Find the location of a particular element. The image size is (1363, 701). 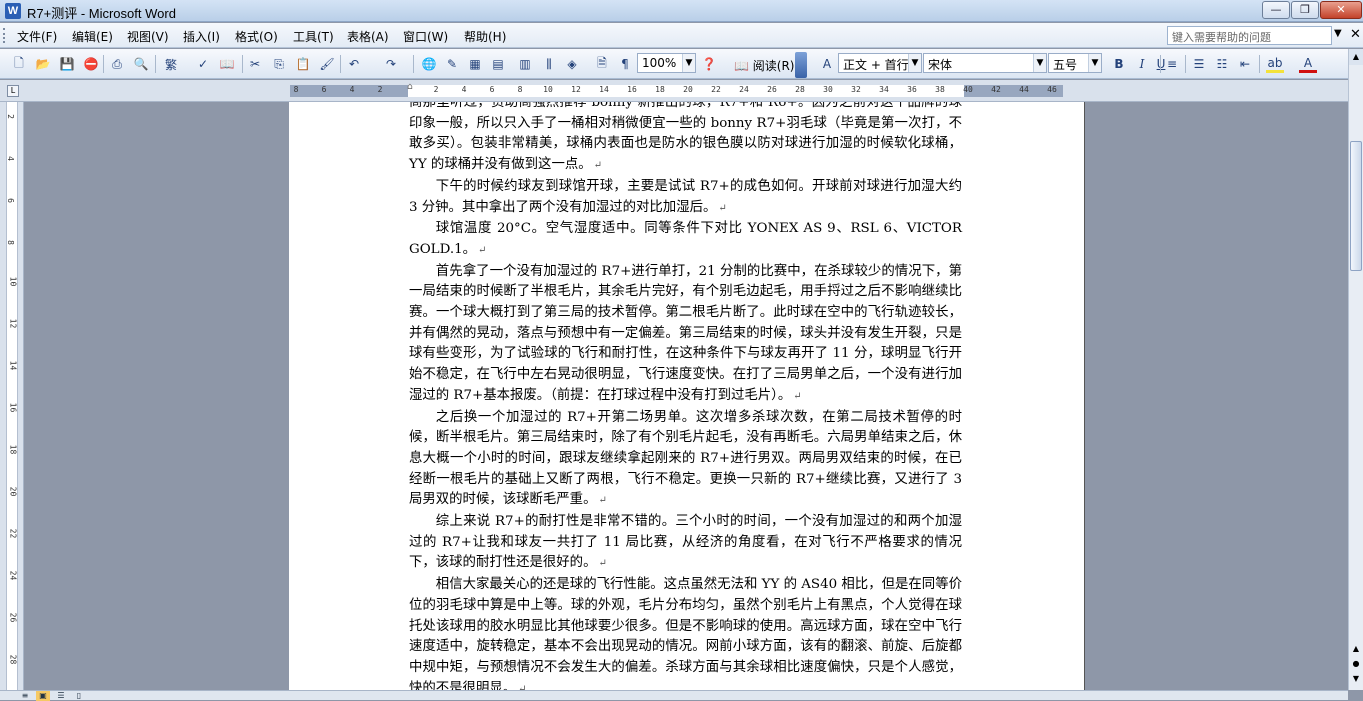

menu-tools: 工具(T) is located at coordinates (313, 36).